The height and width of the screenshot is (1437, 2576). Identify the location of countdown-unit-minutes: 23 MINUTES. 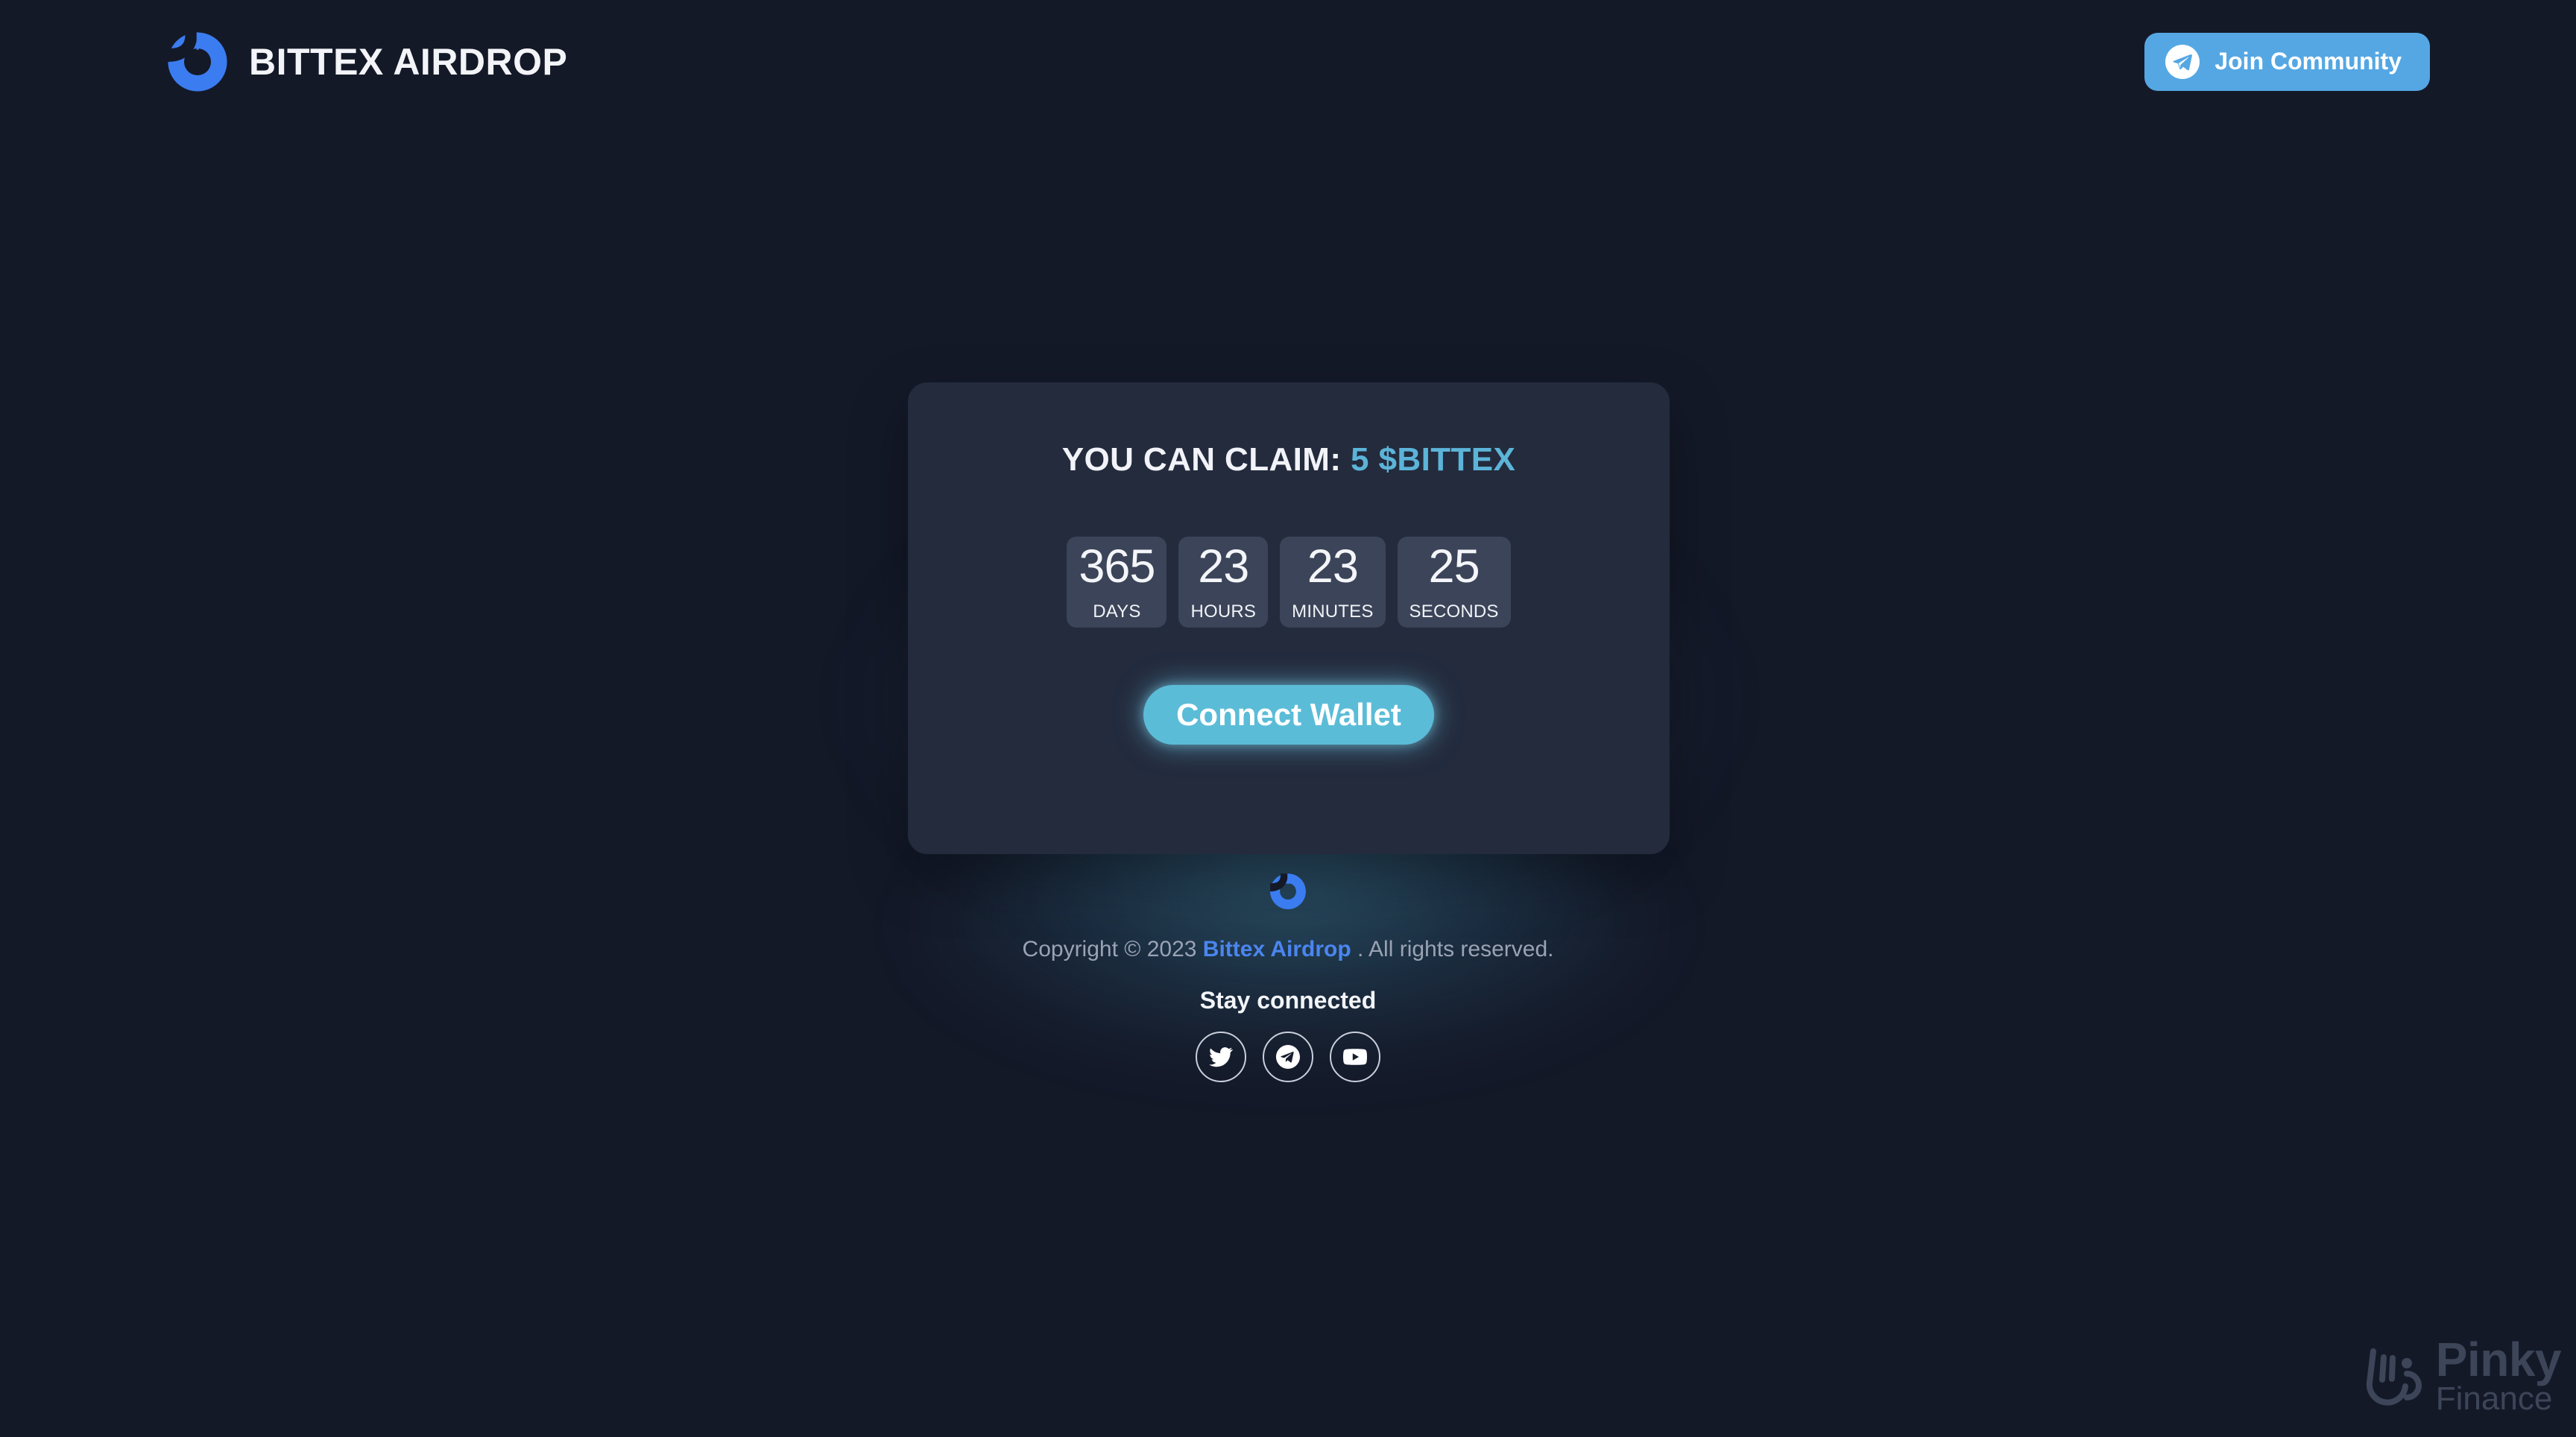
(1333, 582).